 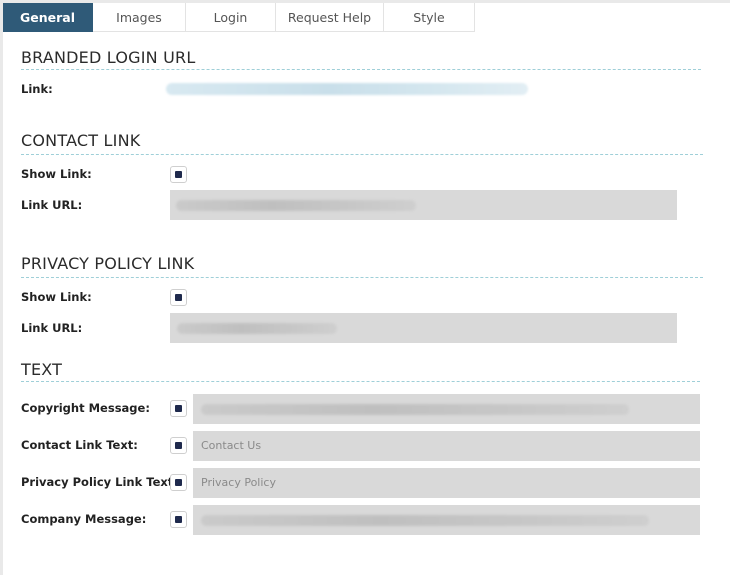 I want to click on tab-login: Login, so click(x=231, y=17).